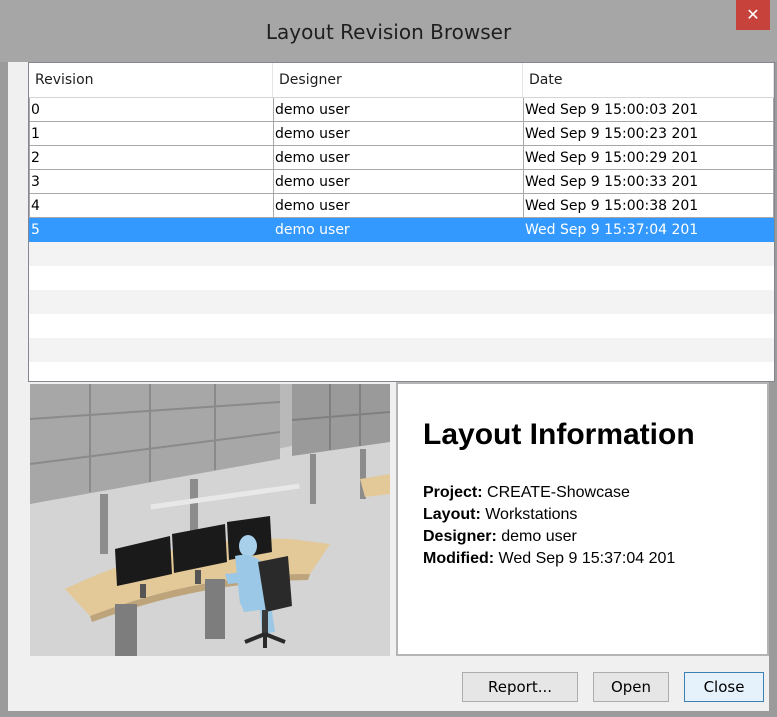  I want to click on info-layout: Layout: Workstations, so click(500, 515).